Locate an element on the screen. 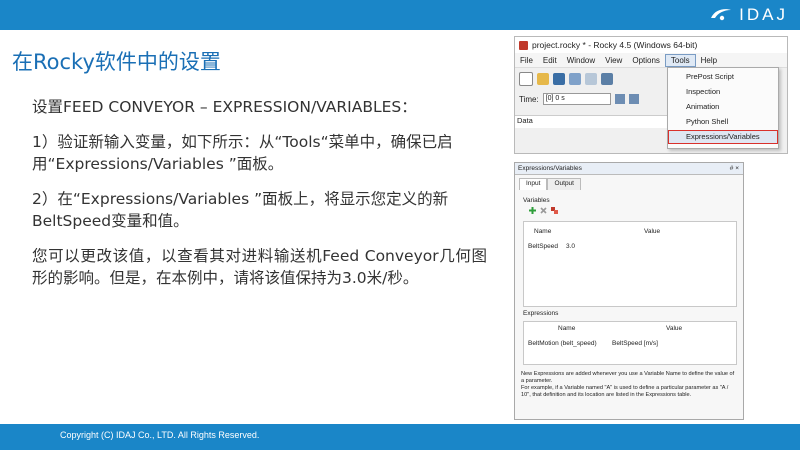  heading-text: 设置FEED CONVEYOR – EXPRESSION/VARIABLES： is located at coordinates (224, 107).